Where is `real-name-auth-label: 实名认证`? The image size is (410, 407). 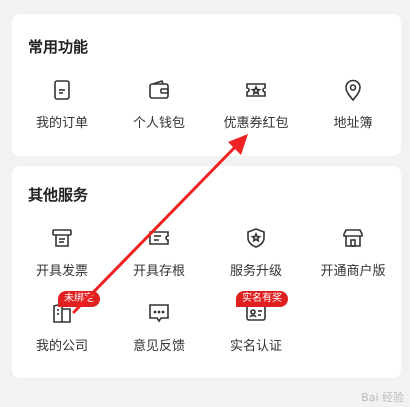
real-name-auth-label: 实名认证 is located at coordinates (255, 346).